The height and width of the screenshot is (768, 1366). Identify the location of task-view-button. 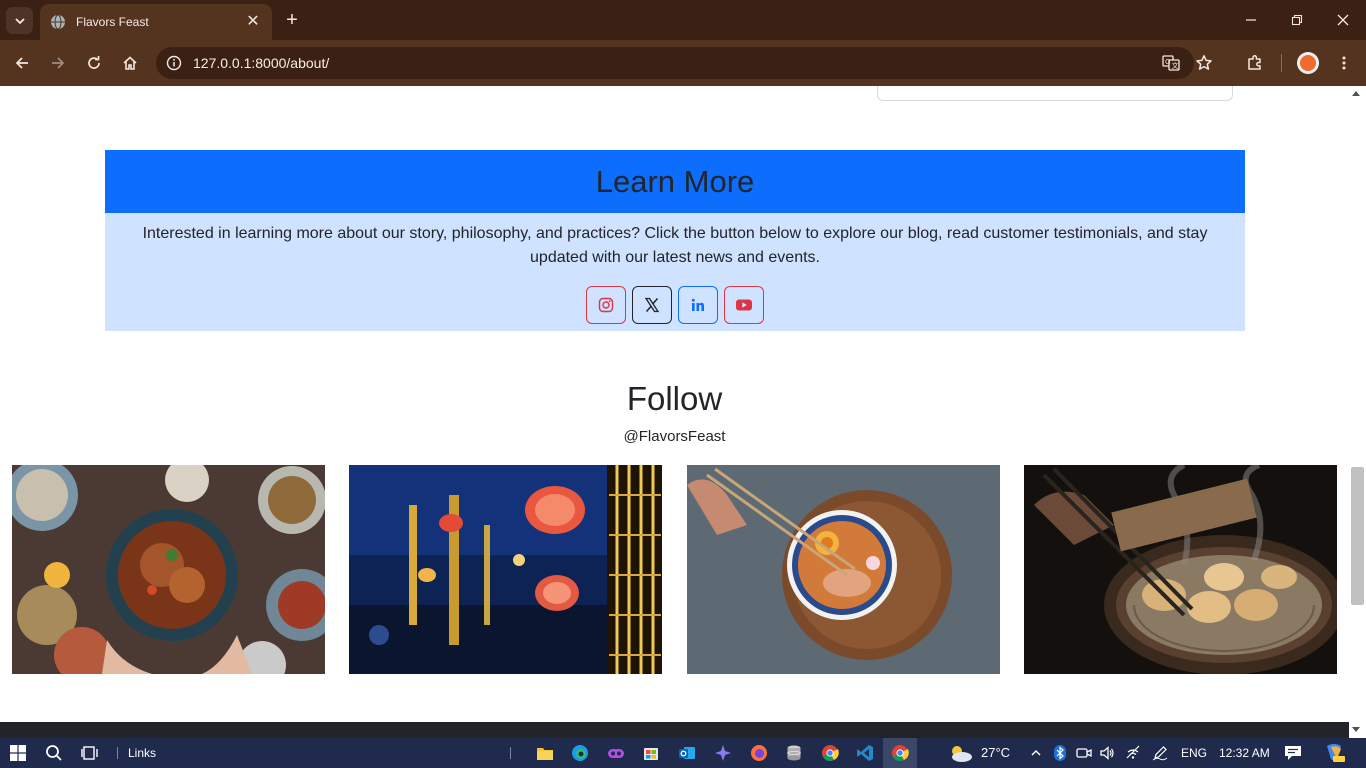
(90, 753).